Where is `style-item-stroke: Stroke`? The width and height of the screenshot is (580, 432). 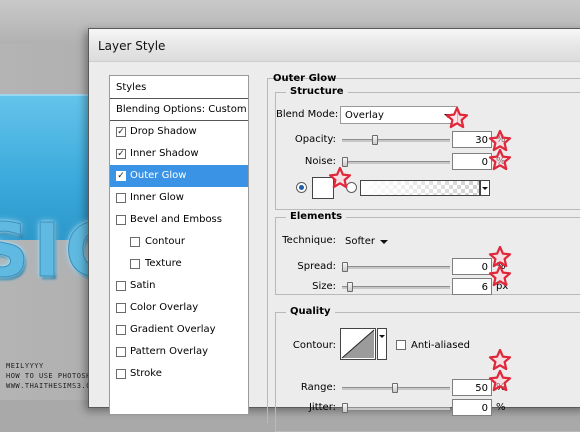
style-item-stroke: Stroke is located at coordinates (179, 374).